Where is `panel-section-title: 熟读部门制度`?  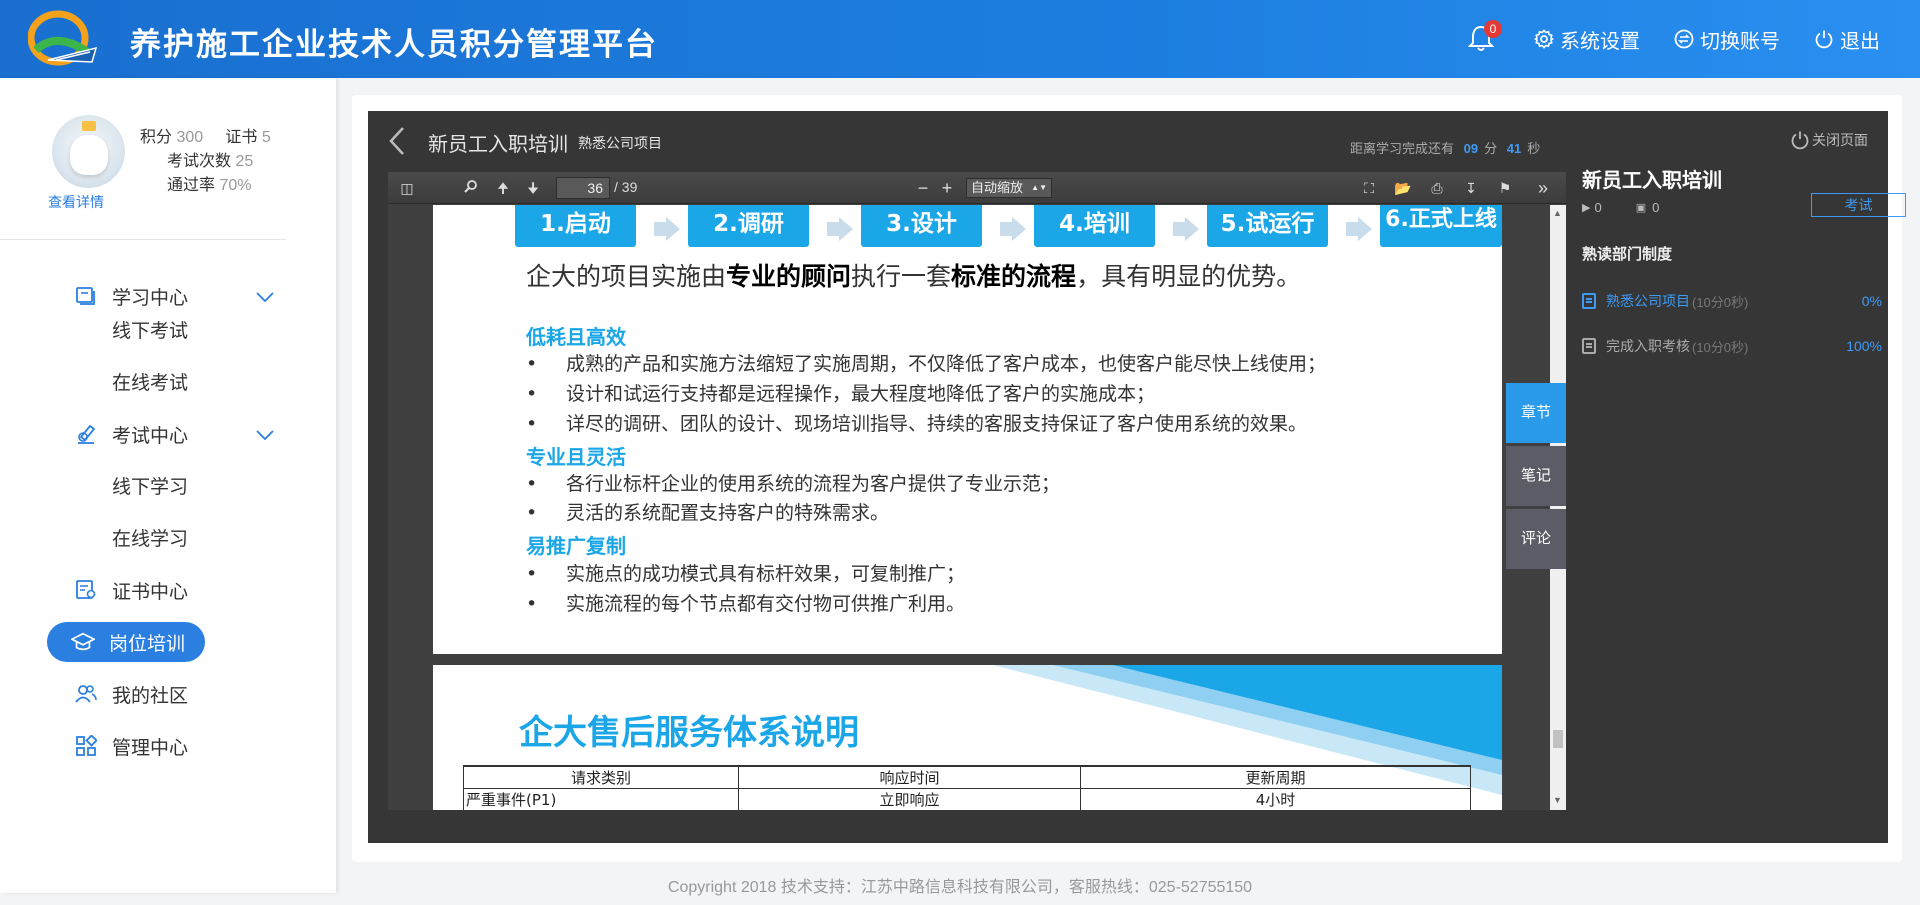
panel-section-title: 熟读部门制度 is located at coordinates (1627, 254).